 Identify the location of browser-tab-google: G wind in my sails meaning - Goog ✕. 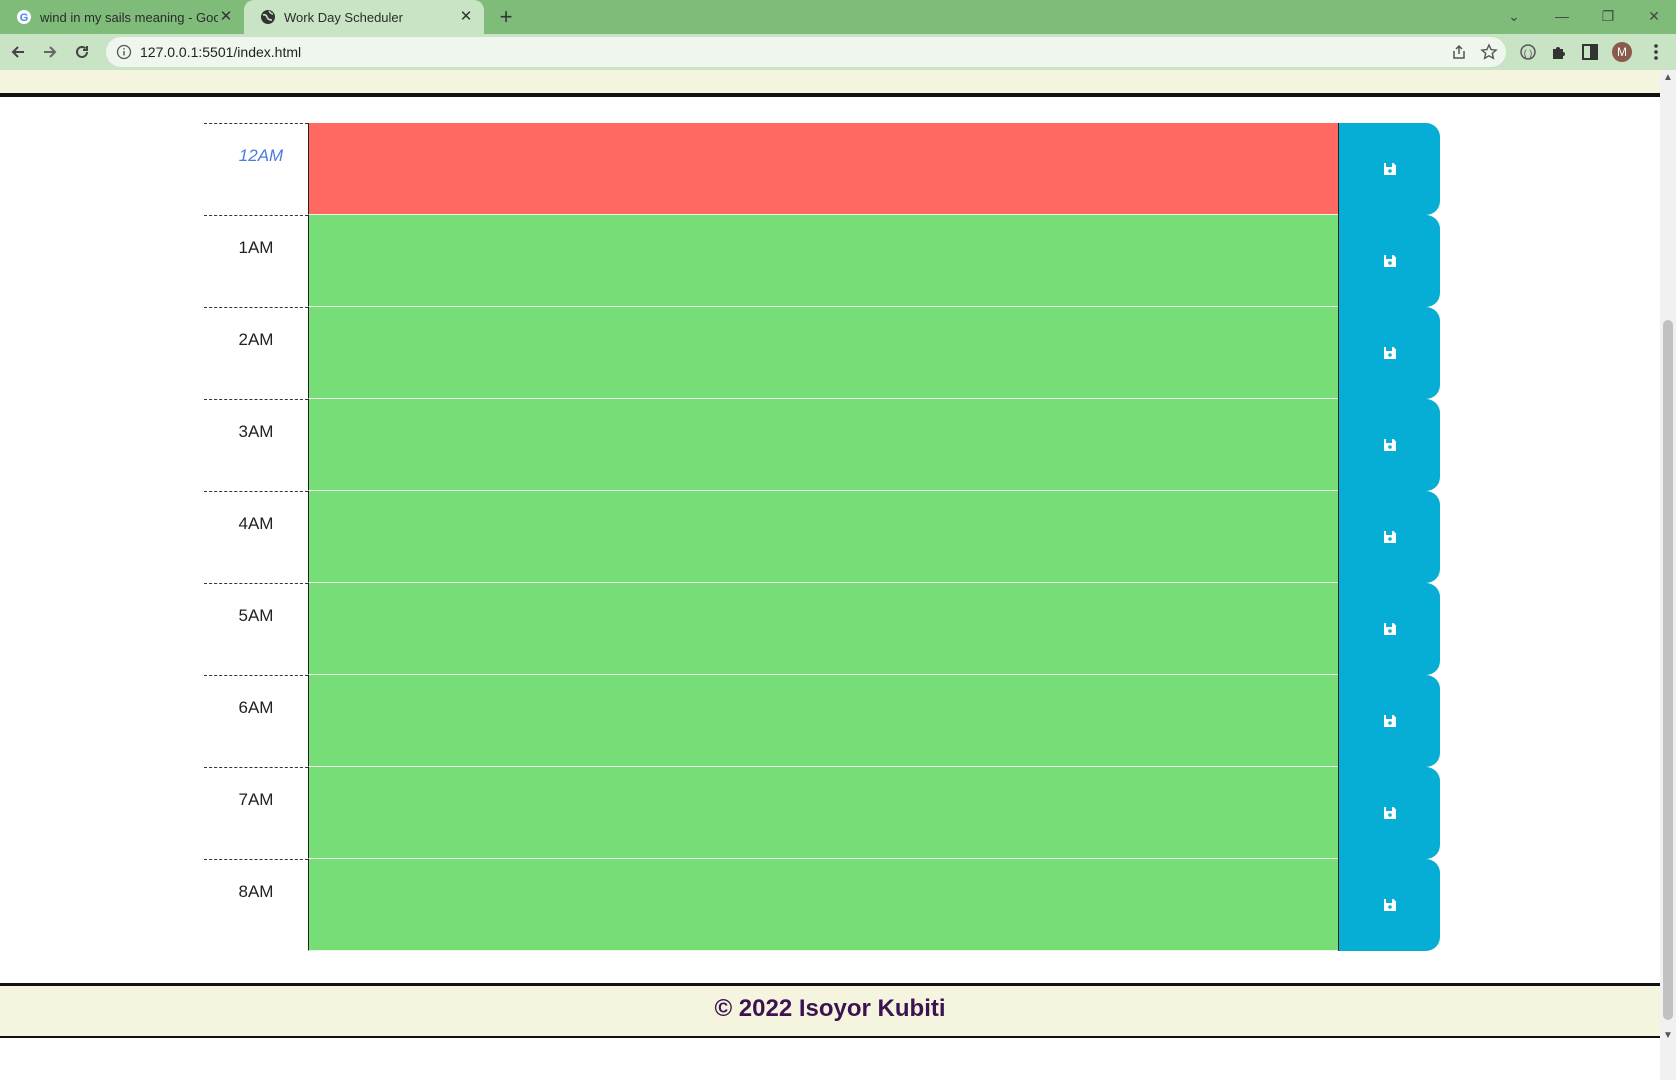
(122, 17).